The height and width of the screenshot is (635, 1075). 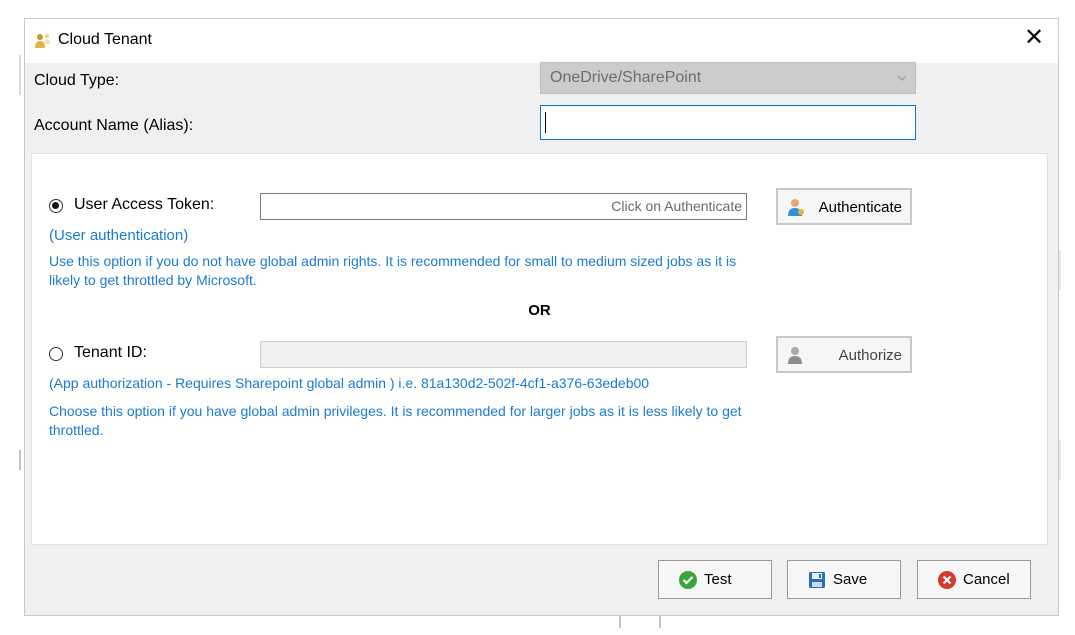 I want to click on users-icon, so click(x=42, y=41).